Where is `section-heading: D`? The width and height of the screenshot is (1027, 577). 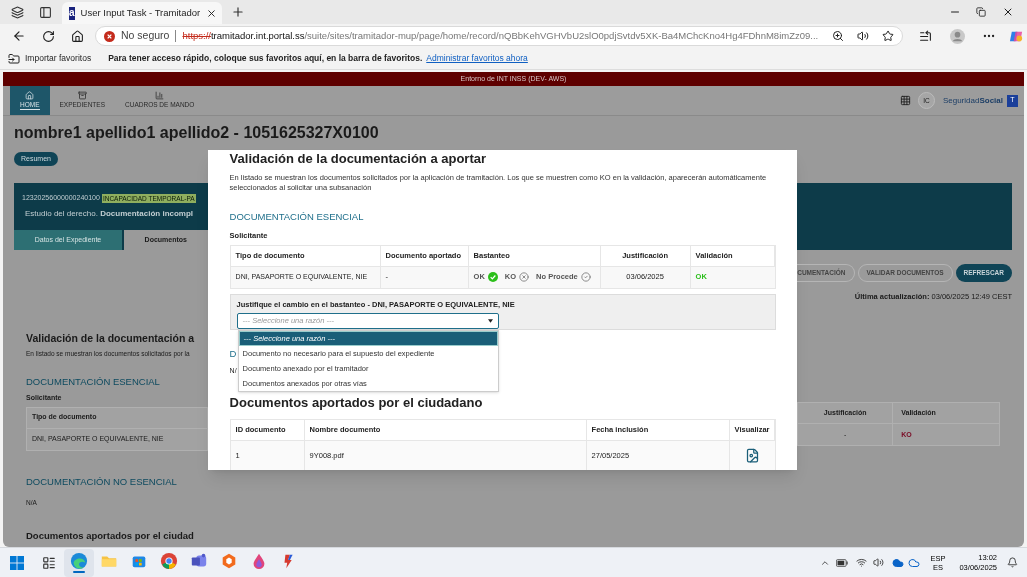
section-heading: D is located at coordinates (233, 353).